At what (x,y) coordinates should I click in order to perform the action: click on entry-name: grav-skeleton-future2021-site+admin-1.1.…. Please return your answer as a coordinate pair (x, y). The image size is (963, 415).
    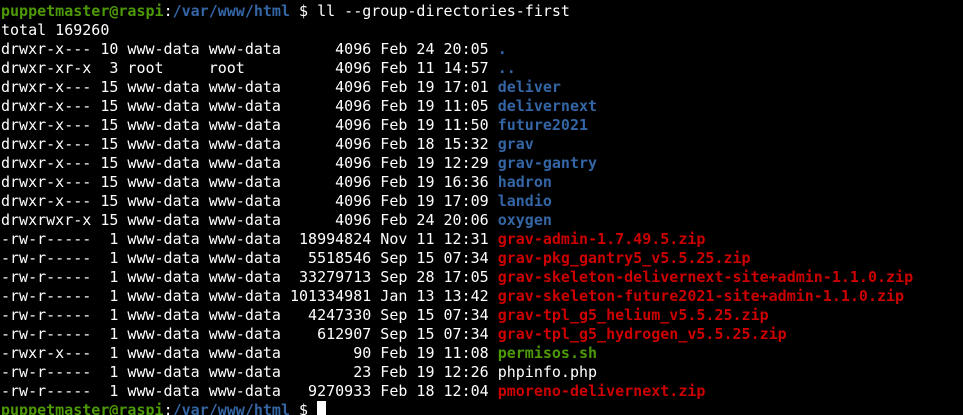
    Looking at the image, I should click on (701, 296).